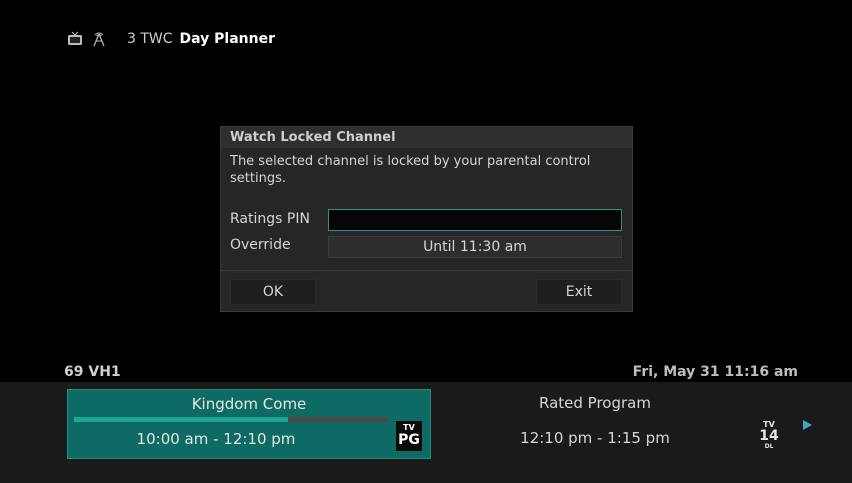 This screenshot has width=852, height=483. I want to click on override-select: Until 11:30 am, so click(475, 247).